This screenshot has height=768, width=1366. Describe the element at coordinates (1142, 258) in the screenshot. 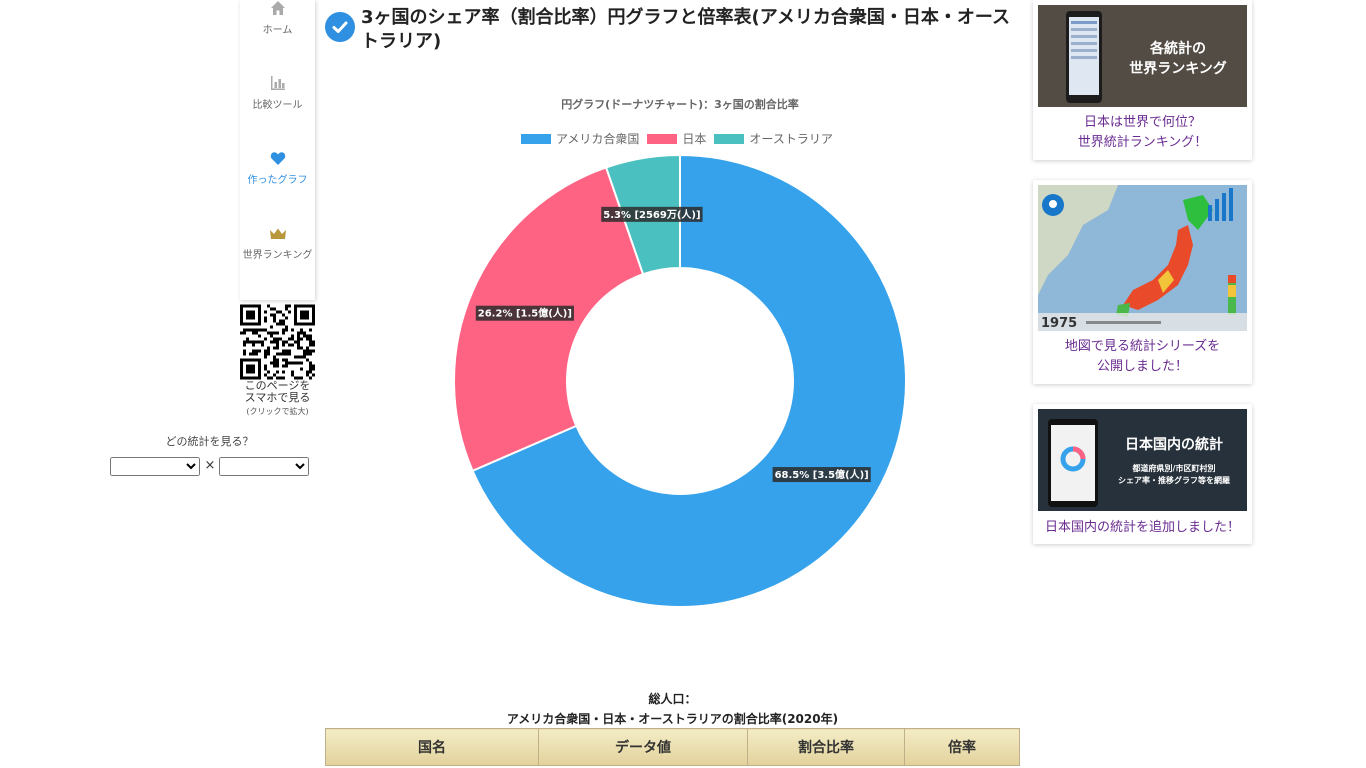

I see `map-series-banner-image: 1975` at that location.